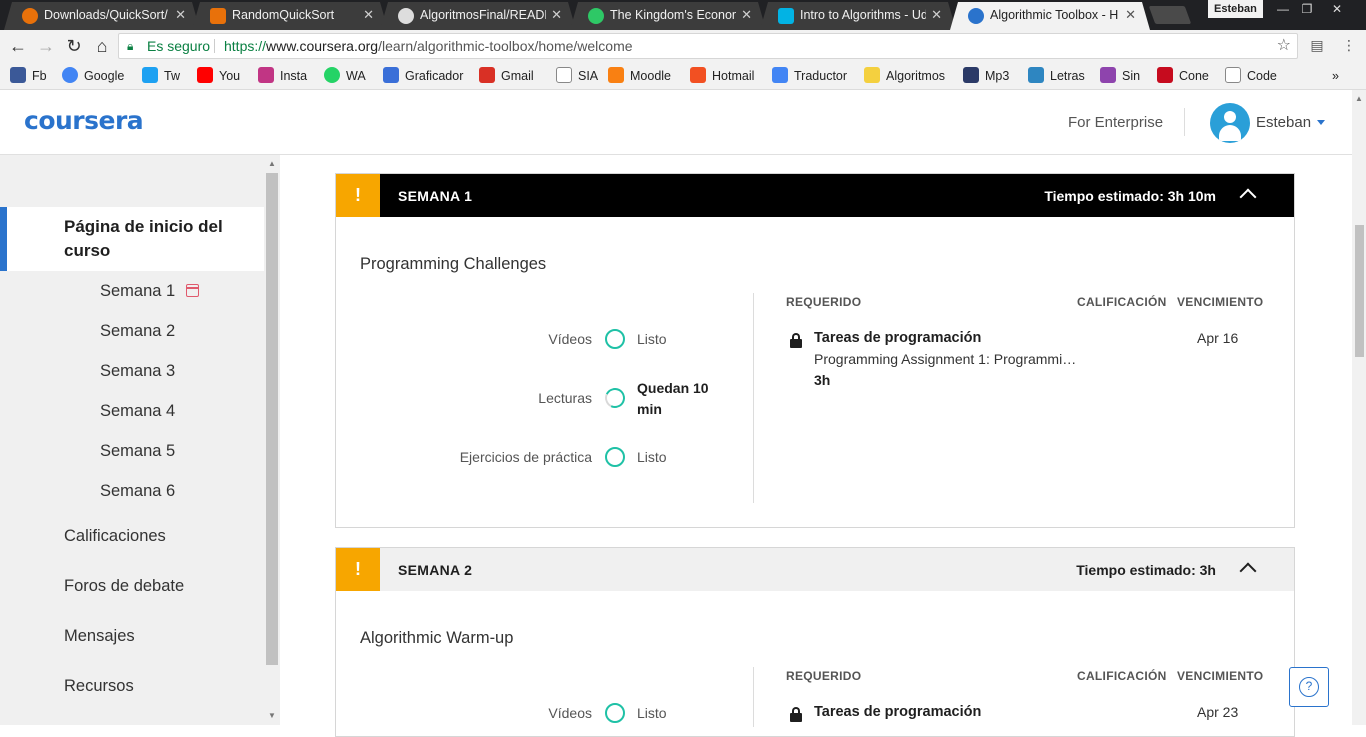  What do you see at coordinates (332, 75) in the screenshot?
I see `whatsapp-icon` at bounding box center [332, 75].